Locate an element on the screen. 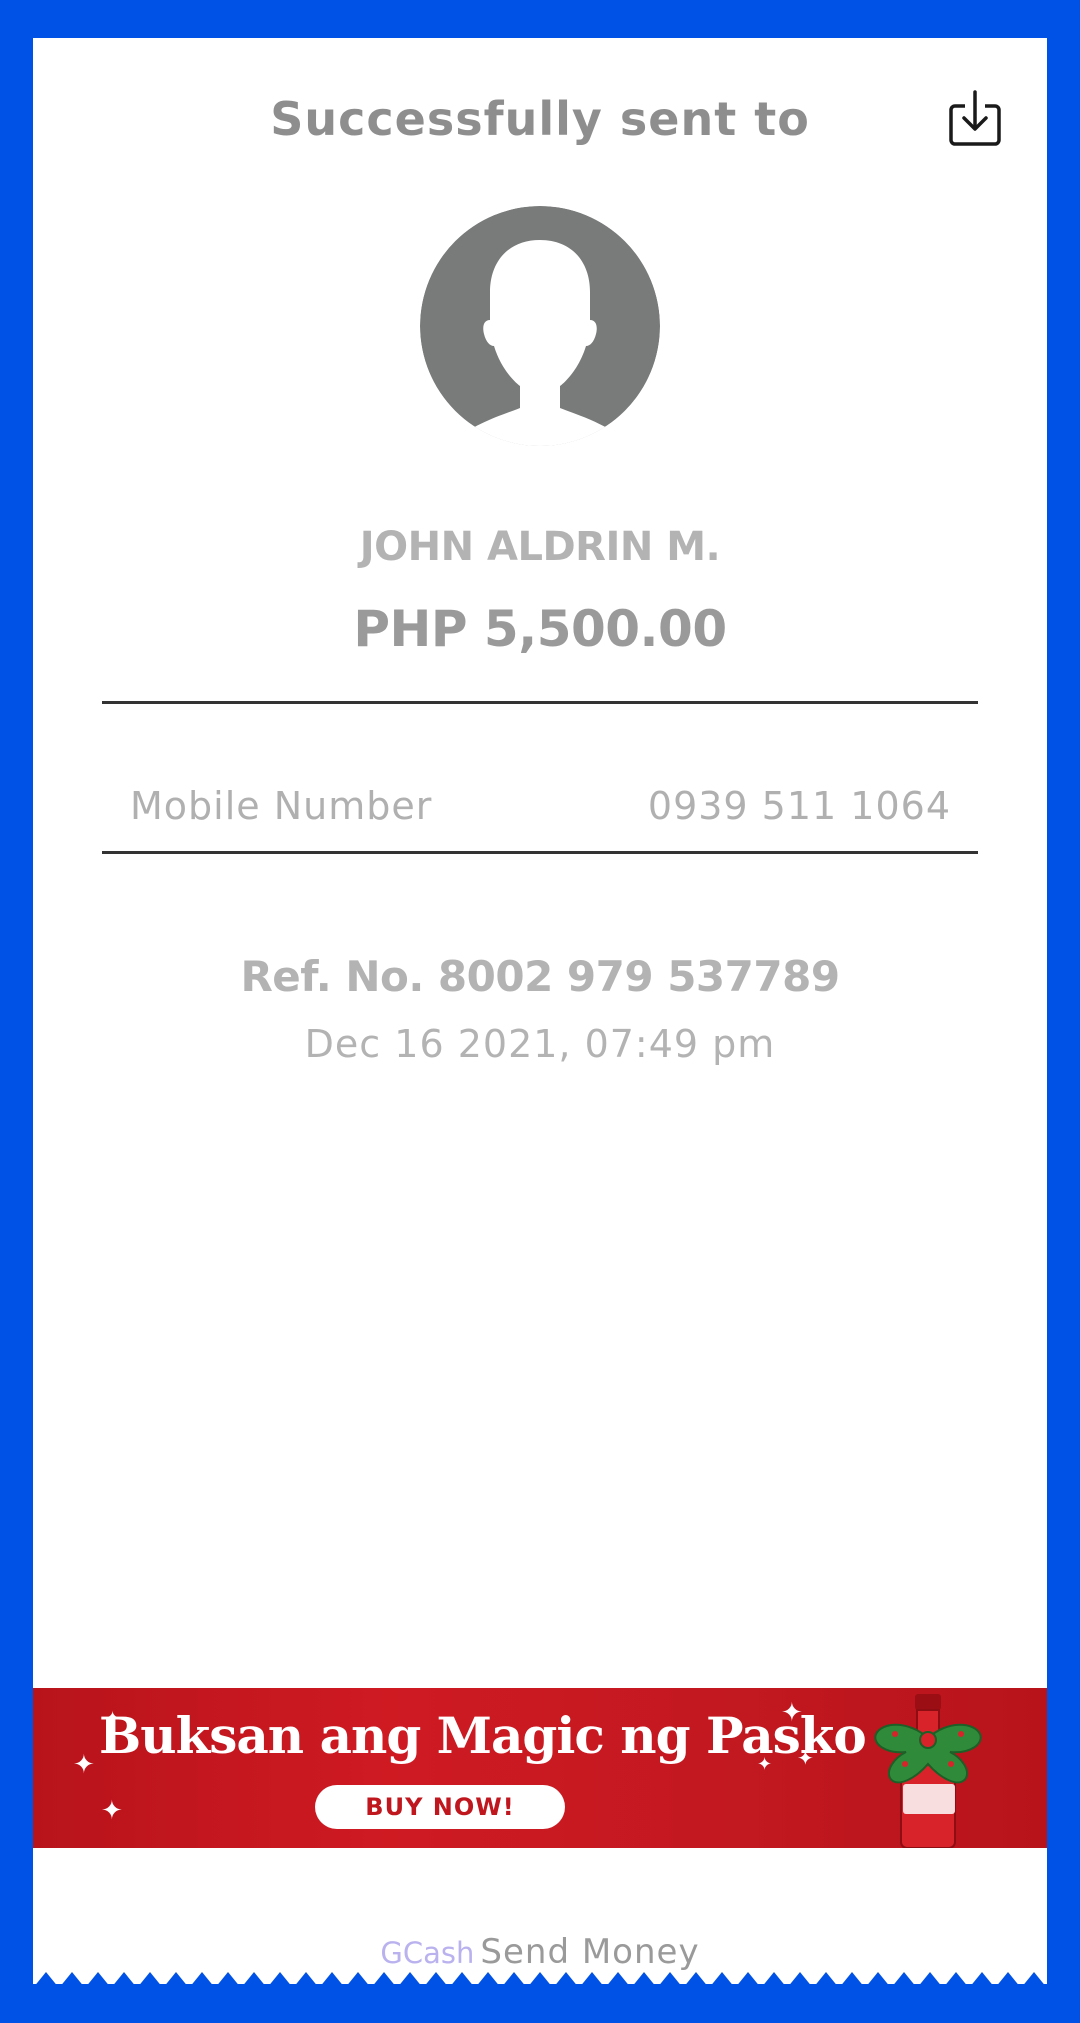 The image size is (1080, 2023). recipient-name: JOHN ALDRIN M. is located at coordinates (540, 547).